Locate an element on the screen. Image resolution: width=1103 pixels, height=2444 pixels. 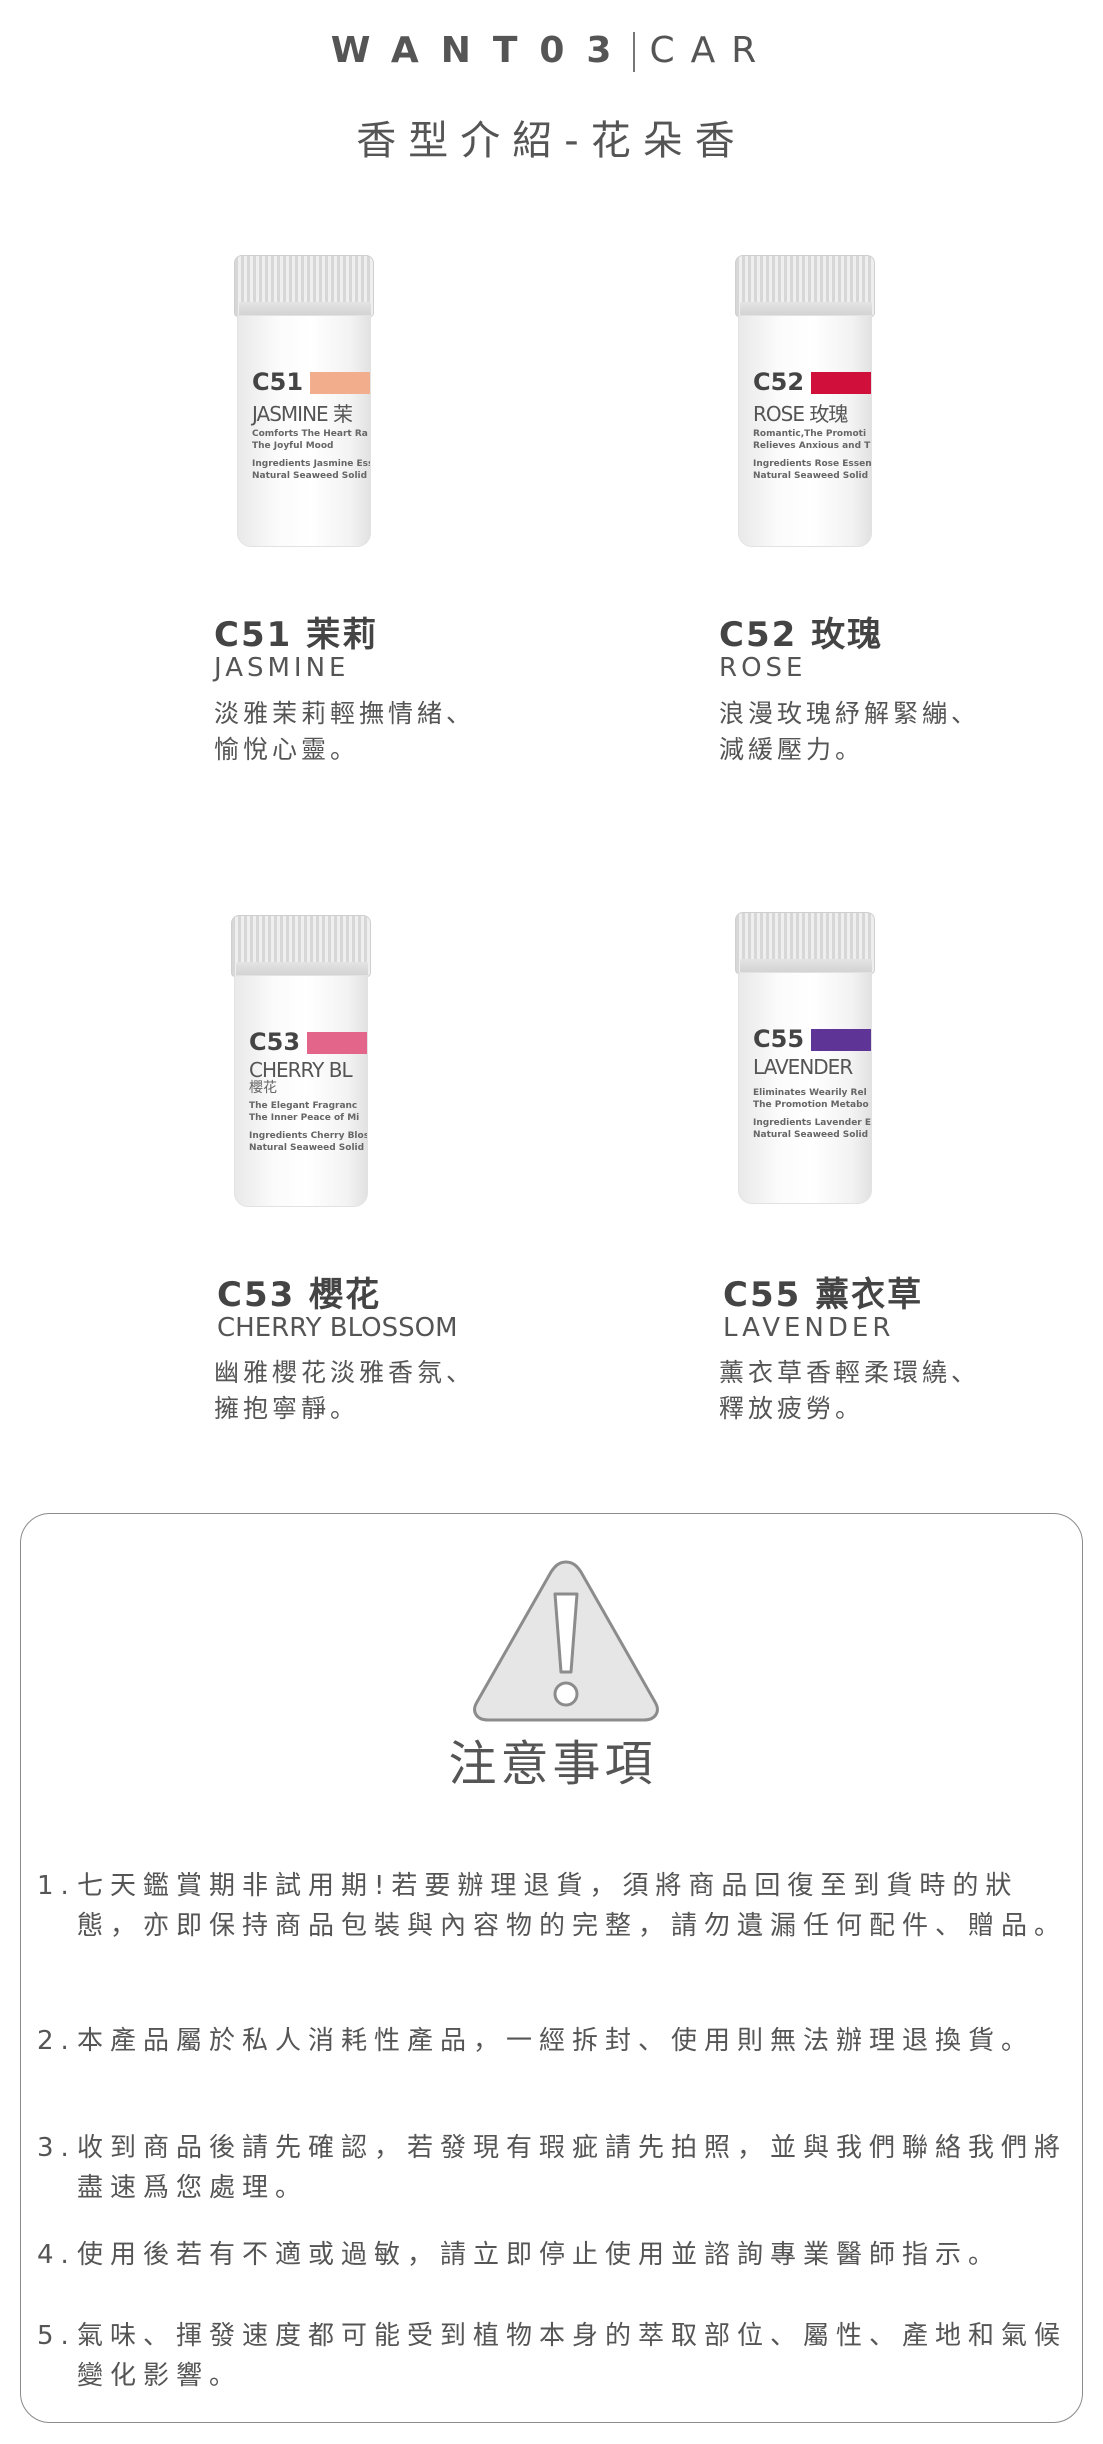
notice-item: 5. 氣味、揮發速度都可能受到植物本身的萃取部位、屬性、產地和氣候變化影響。 is located at coordinates (552, 2356).